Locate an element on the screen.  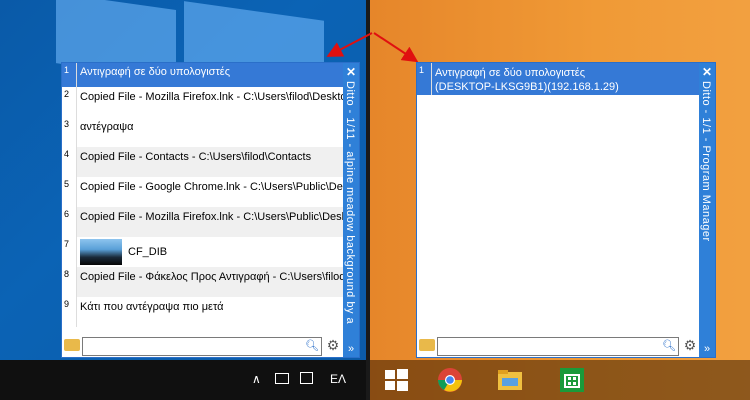
network-icon is located at coordinates (282, 378).